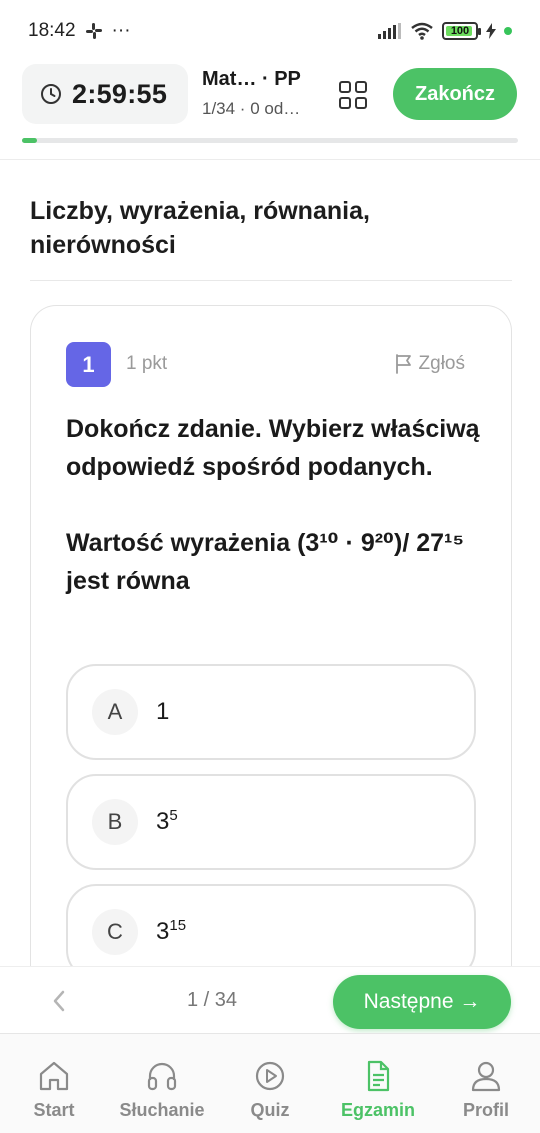 The width and height of the screenshot is (540, 1133). Describe the element at coordinates (271, 712) in the screenshot. I see `answer-option-a: A 1` at that location.